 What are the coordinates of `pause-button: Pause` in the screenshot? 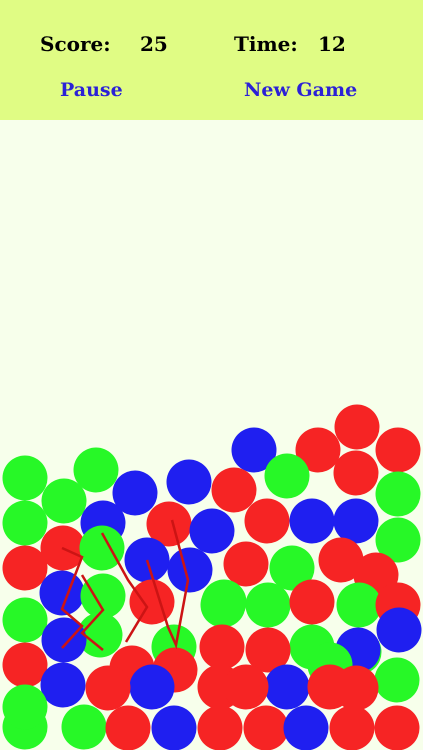 It's located at (91, 90).